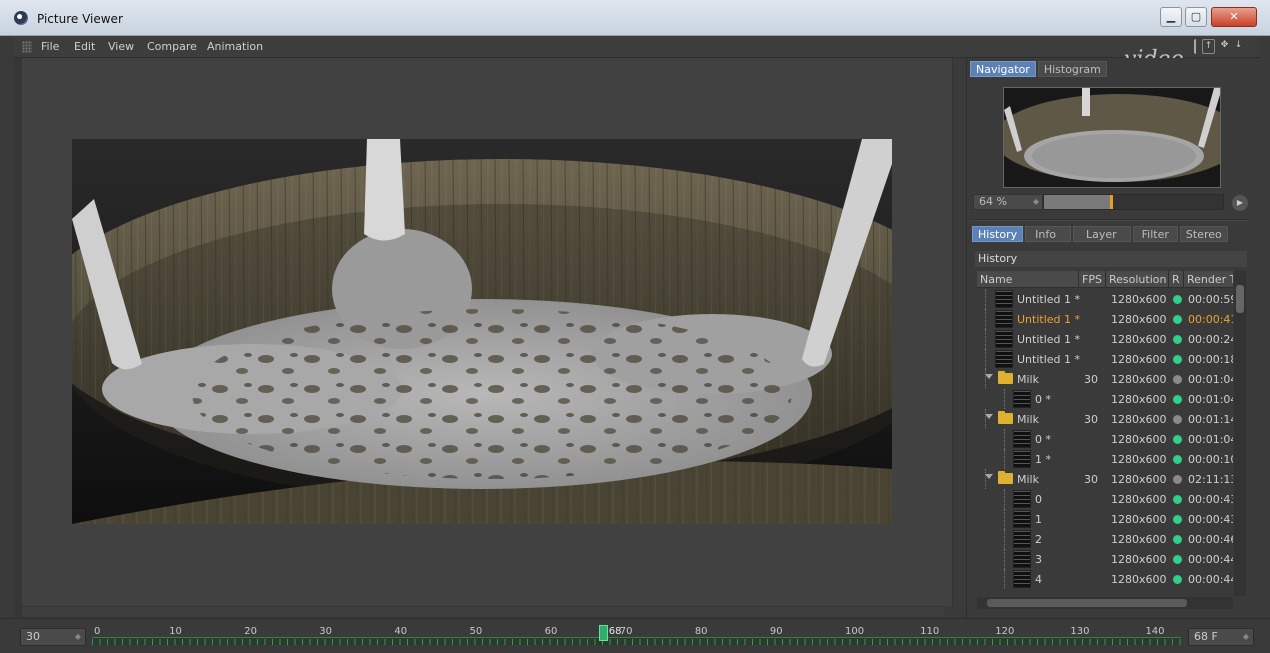  What do you see at coordinates (635, 18) in the screenshot?
I see `title-bar: Picture Viewer ▁ ▢ ✕` at bounding box center [635, 18].